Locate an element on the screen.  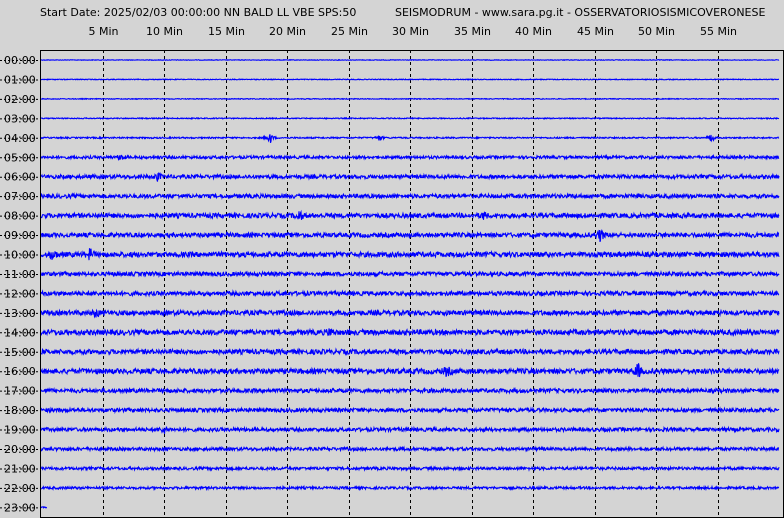
row-label: 21:00 is located at coordinates (20, 468).